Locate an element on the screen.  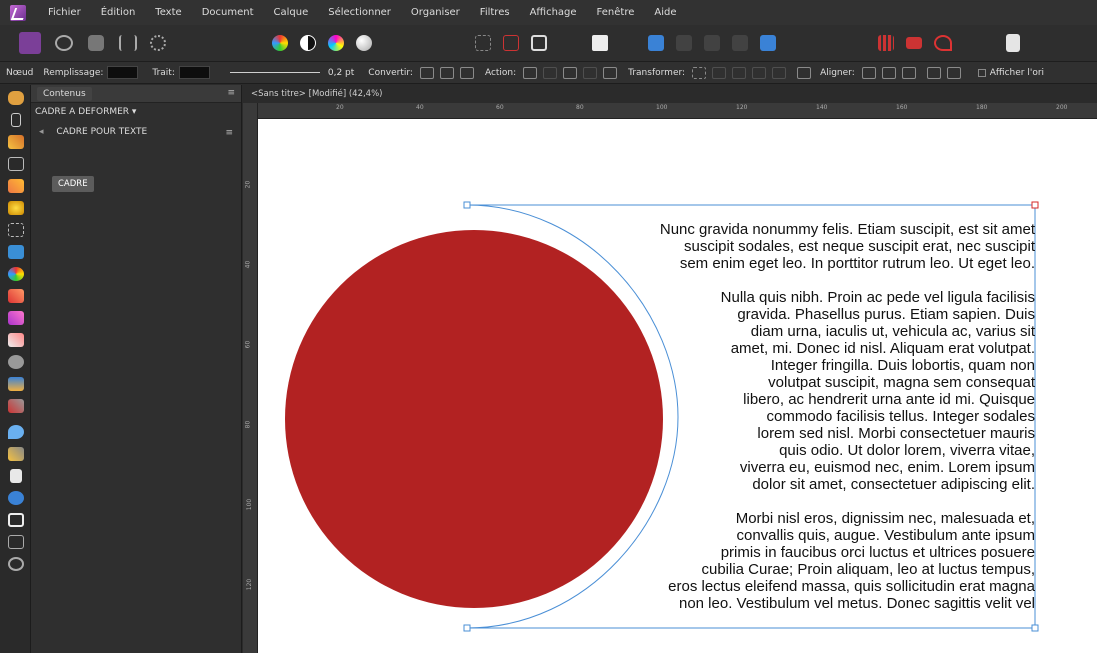
magic-wand-tool-icon is located at coordinates (16, 208).